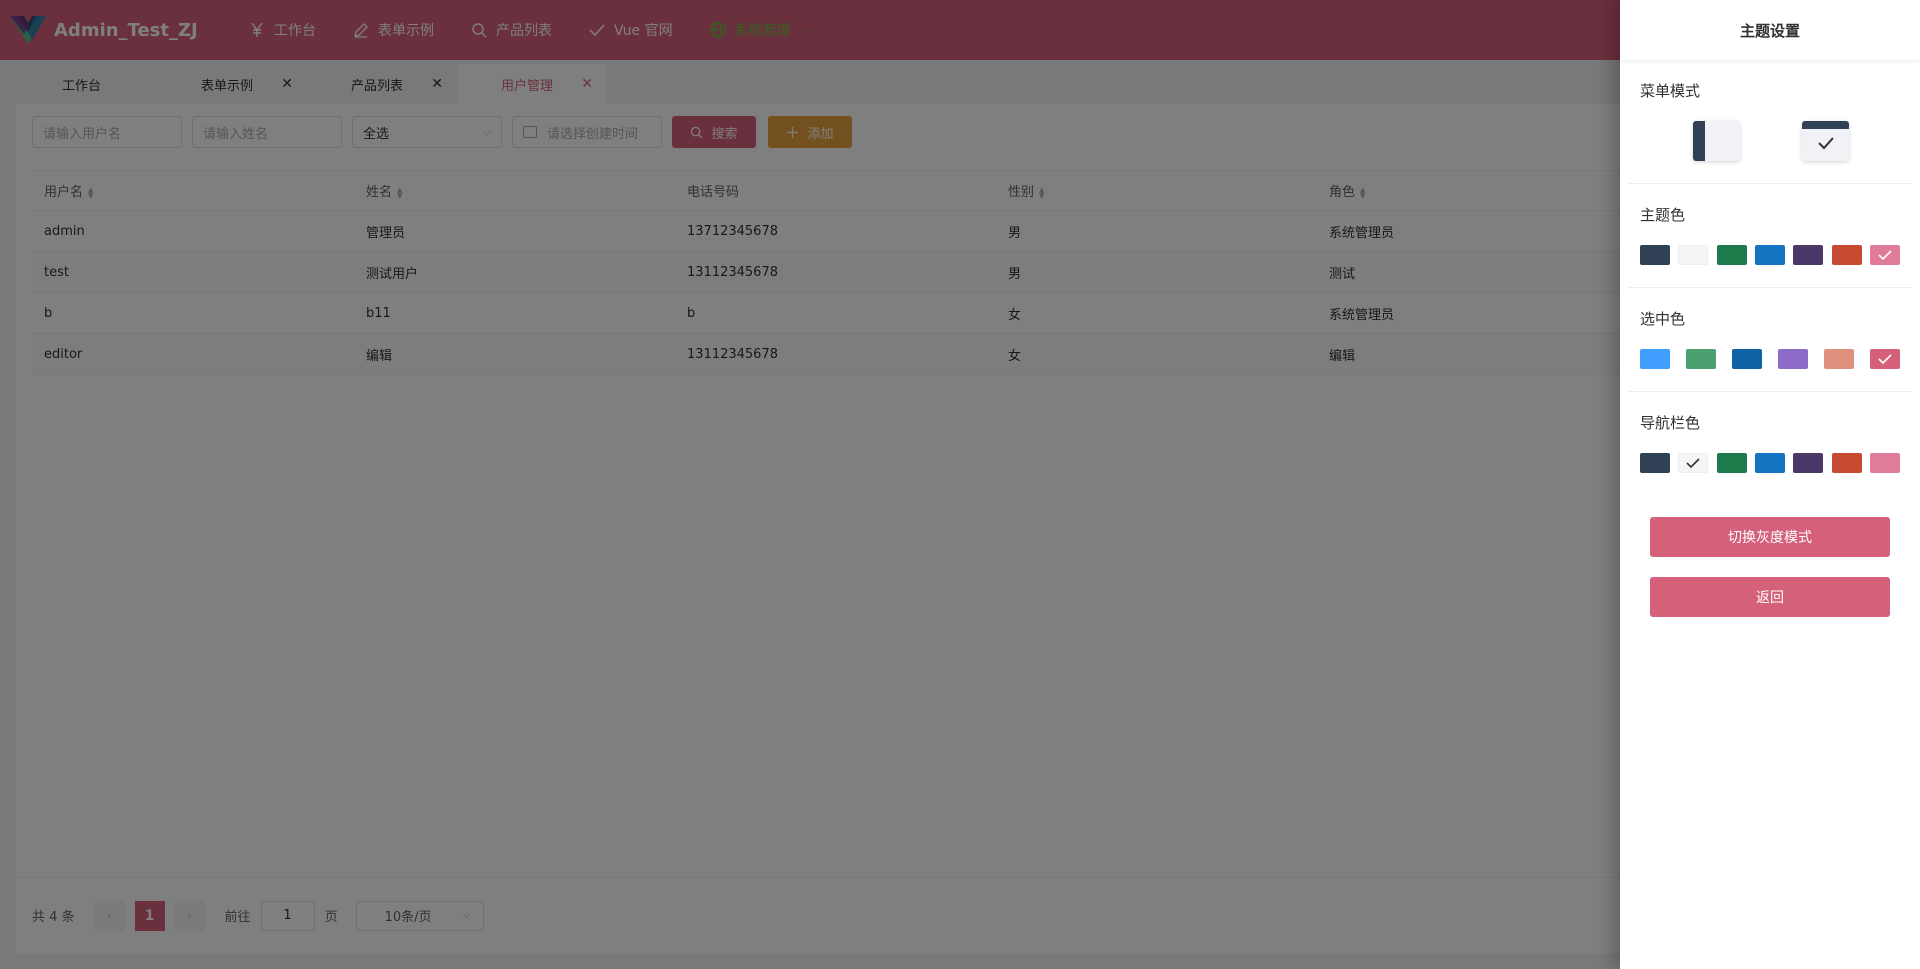 The image size is (1920, 969). I want to click on sidebar-preview, so click(1699, 141).